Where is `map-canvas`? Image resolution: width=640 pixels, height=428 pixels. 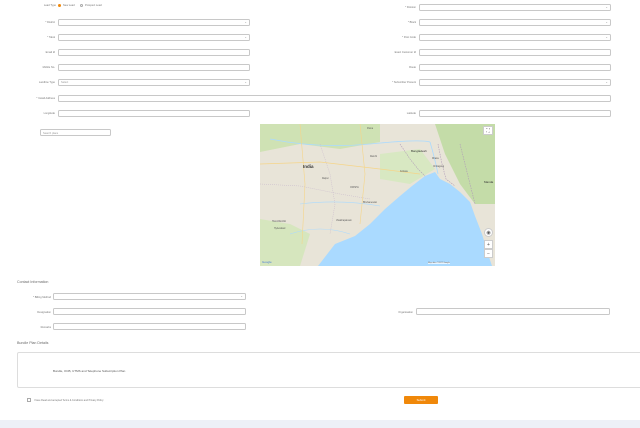 map-canvas is located at coordinates (377, 195).